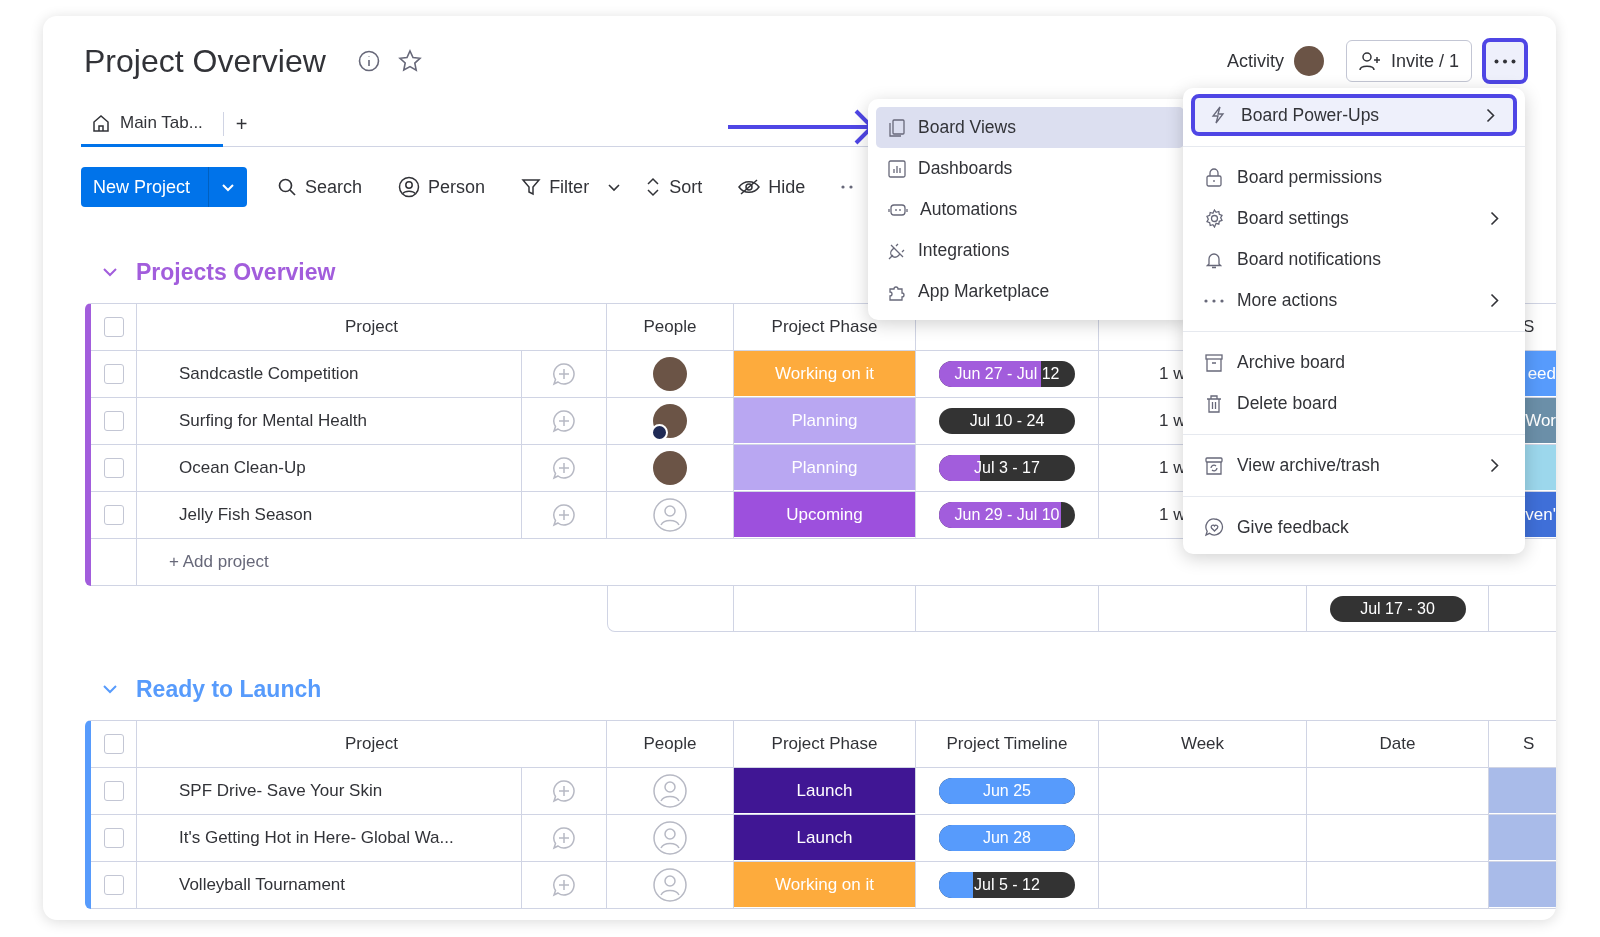 The width and height of the screenshot is (1600, 937). Describe the element at coordinates (749, 187) in the screenshot. I see `hidden-eye-icon` at that location.